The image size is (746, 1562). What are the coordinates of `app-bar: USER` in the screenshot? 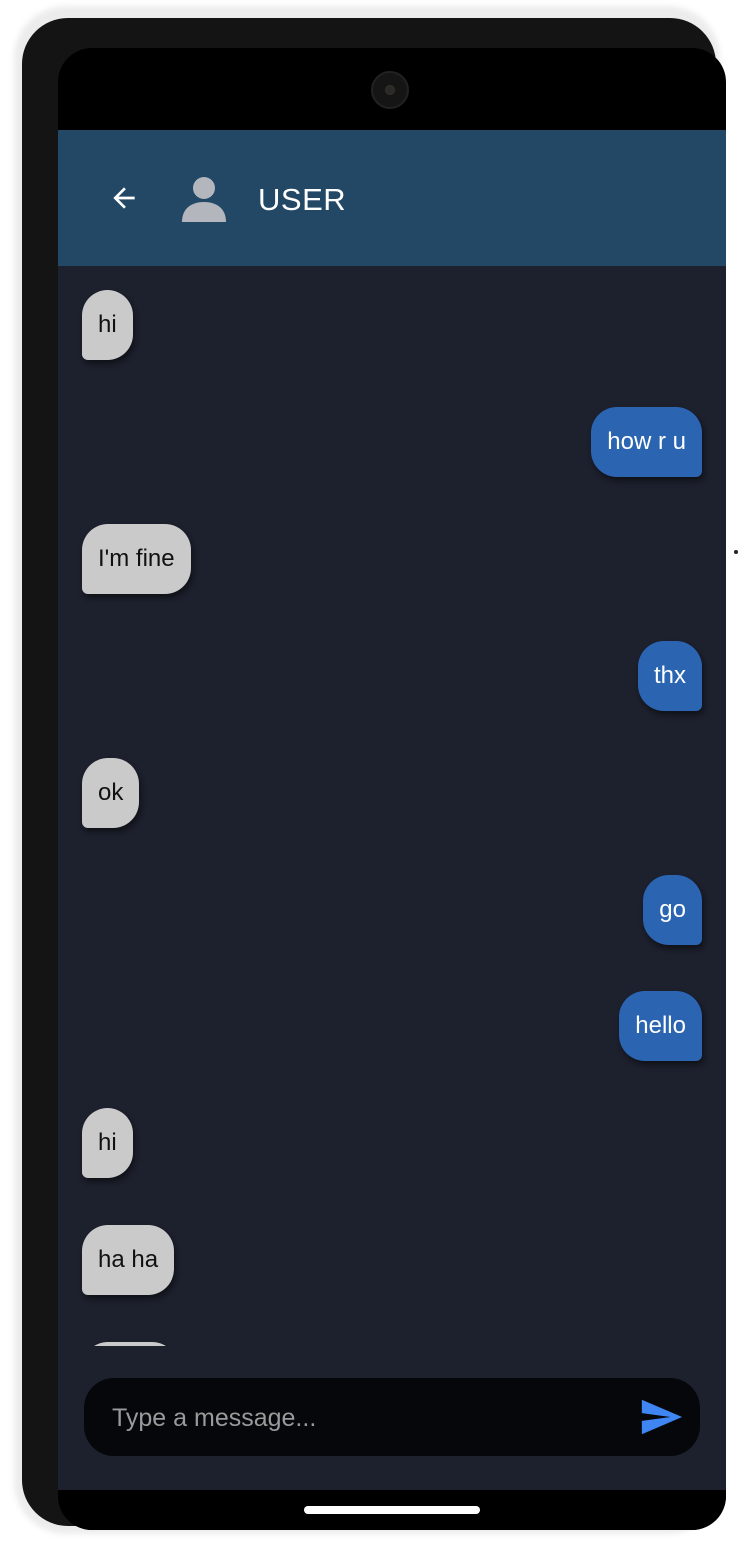 It's located at (392, 198).